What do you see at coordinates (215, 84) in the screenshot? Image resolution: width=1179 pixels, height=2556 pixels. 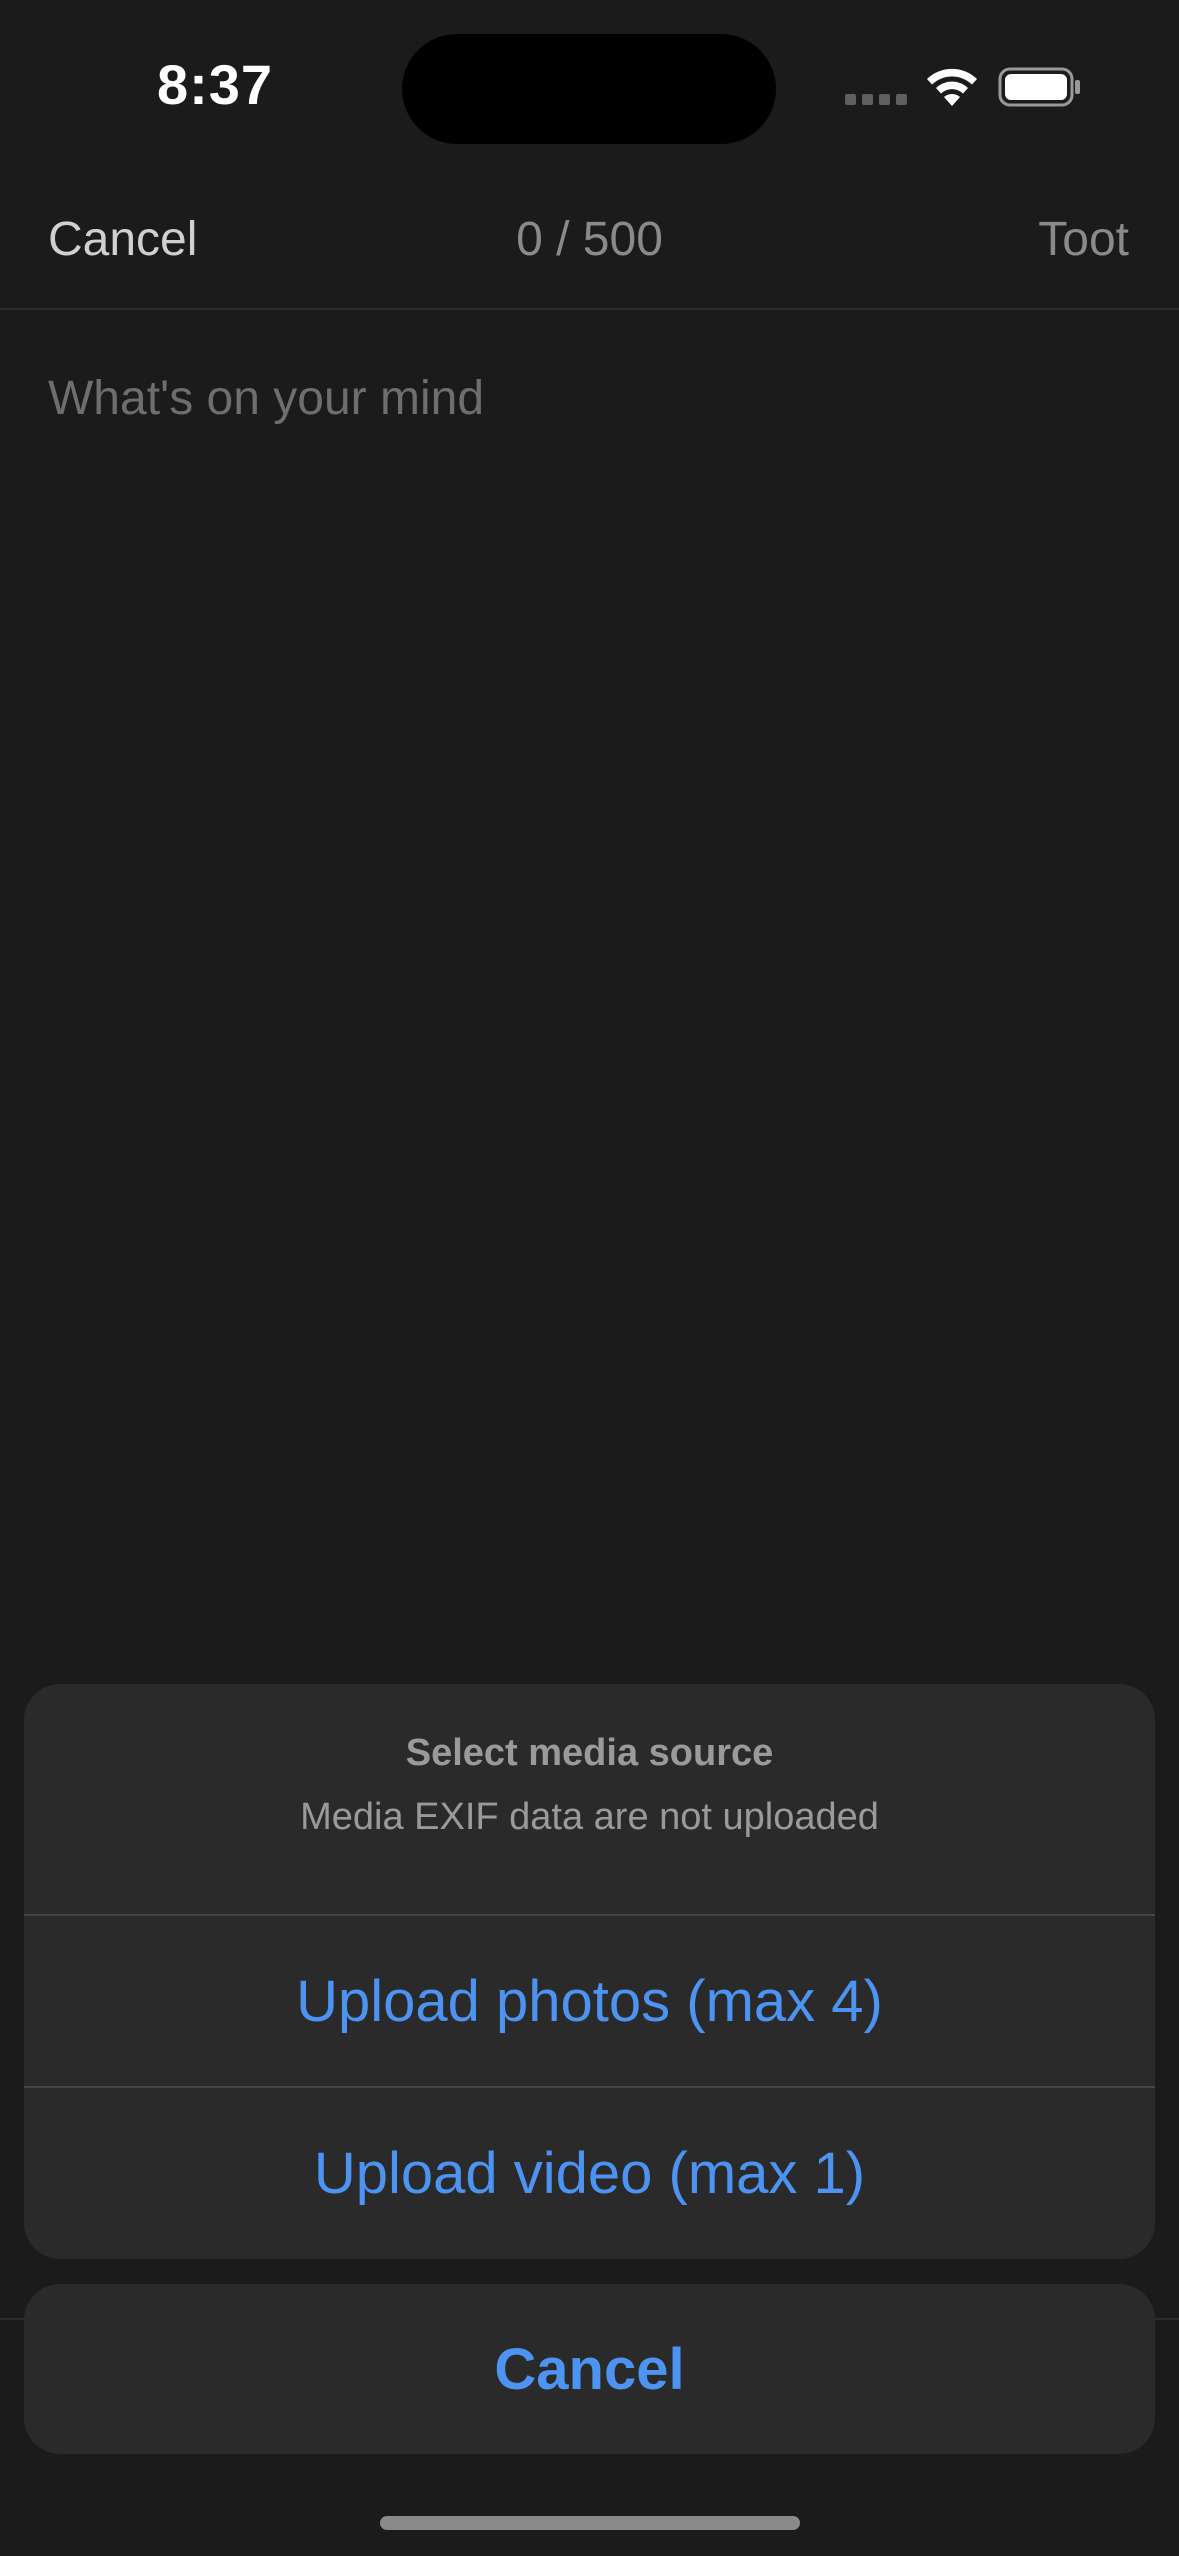 I see `status-time: 8:37` at bounding box center [215, 84].